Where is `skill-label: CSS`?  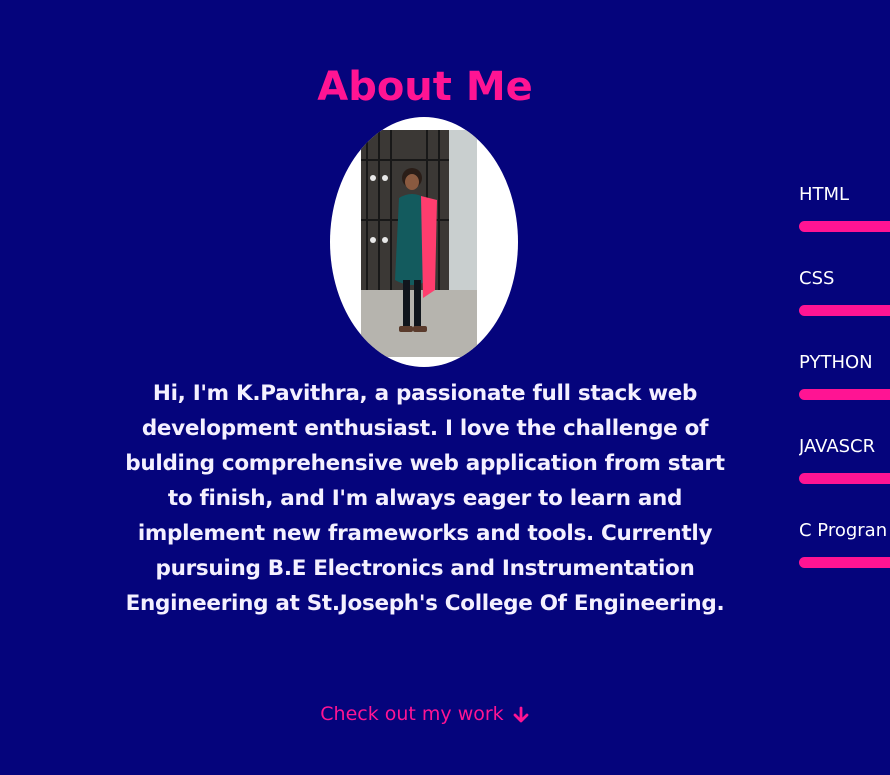 skill-label: CSS is located at coordinates (817, 278).